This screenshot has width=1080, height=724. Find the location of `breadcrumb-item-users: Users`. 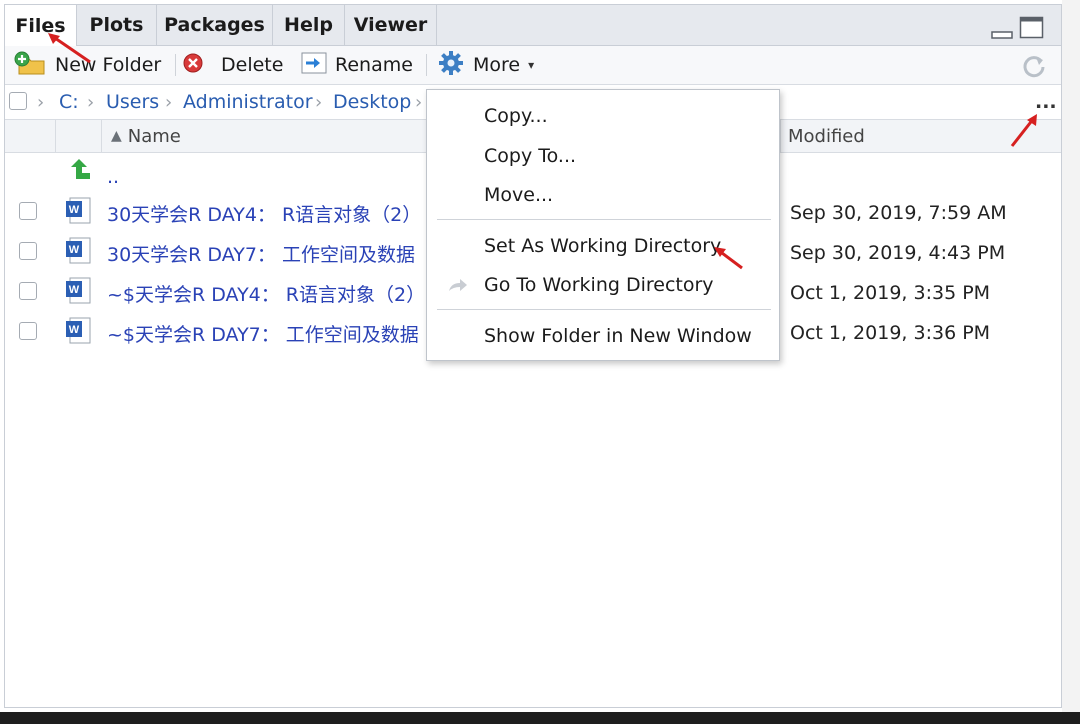

breadcrumb-item-users: Users is located at coordinates (132, 102).